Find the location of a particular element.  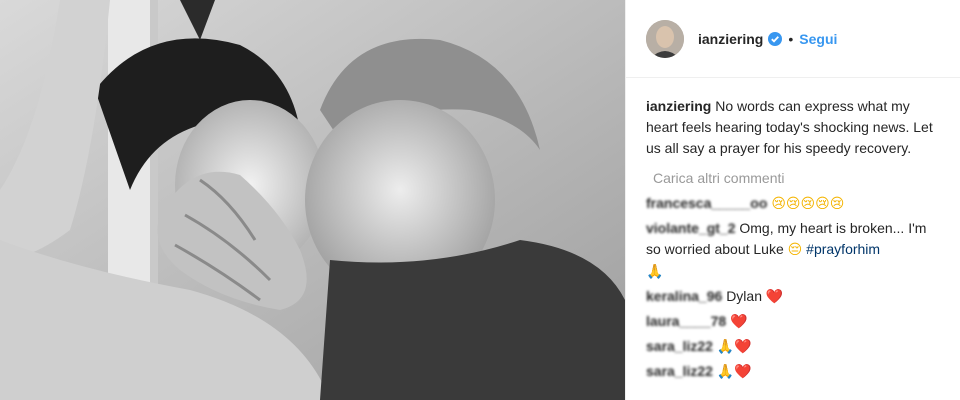

avatar is located at coordinates (665, 38).